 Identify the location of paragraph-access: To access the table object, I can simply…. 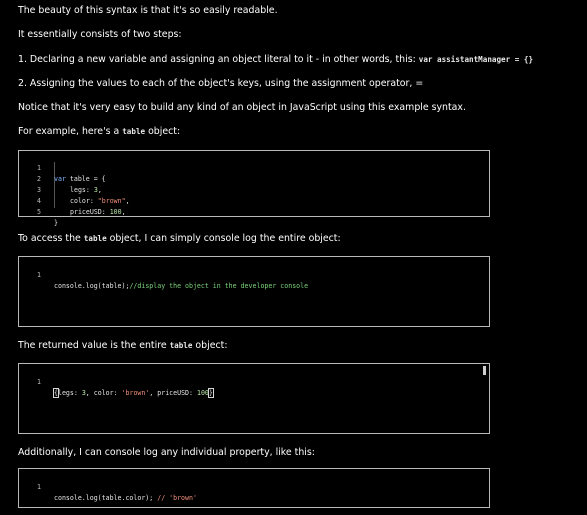
(179, 239).